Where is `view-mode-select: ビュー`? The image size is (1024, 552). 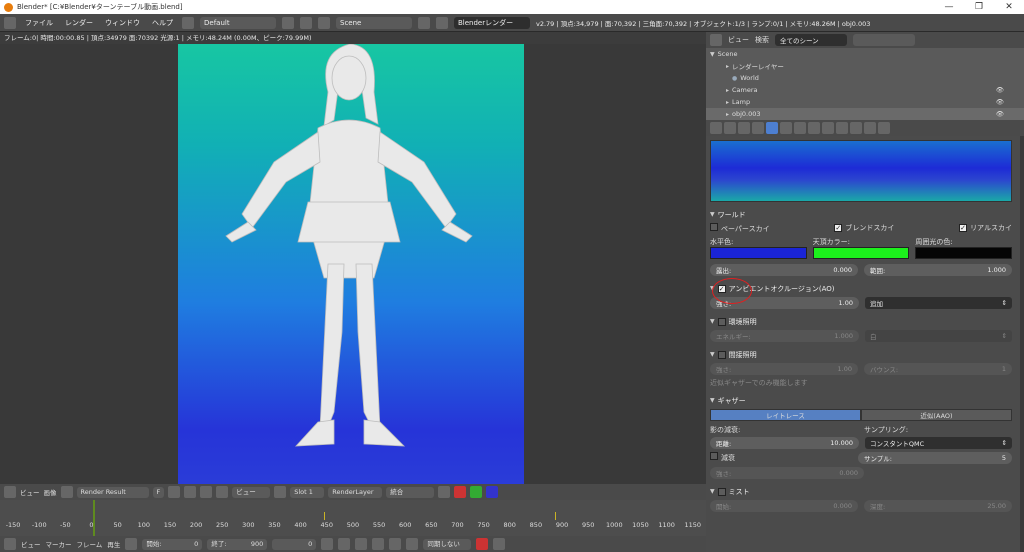
view-mode-select: ビュー is located at coordinates (251, 492).